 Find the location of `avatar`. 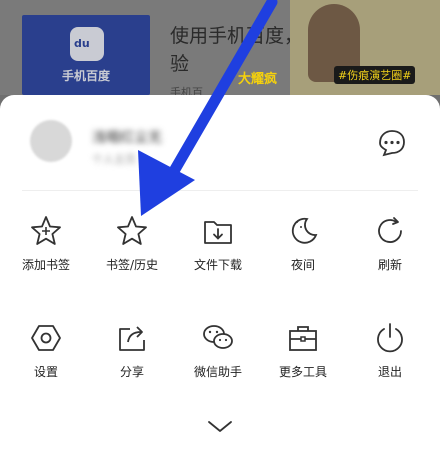

avatar is located at coordinates (51, 141).